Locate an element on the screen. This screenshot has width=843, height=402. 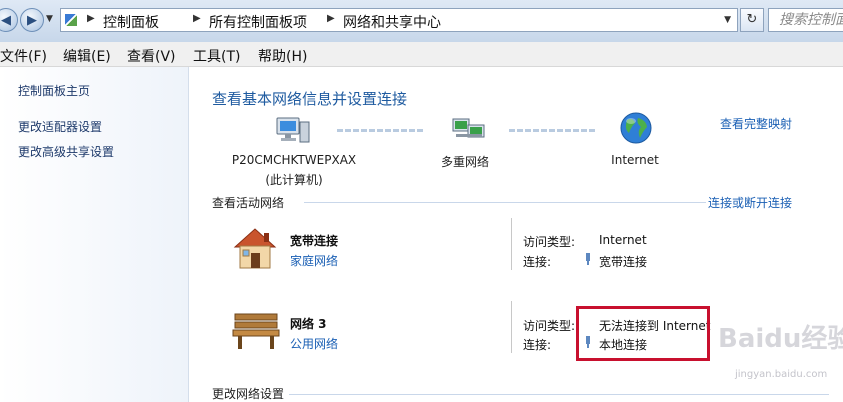
globe-icon is located at coordinates (636, 128).